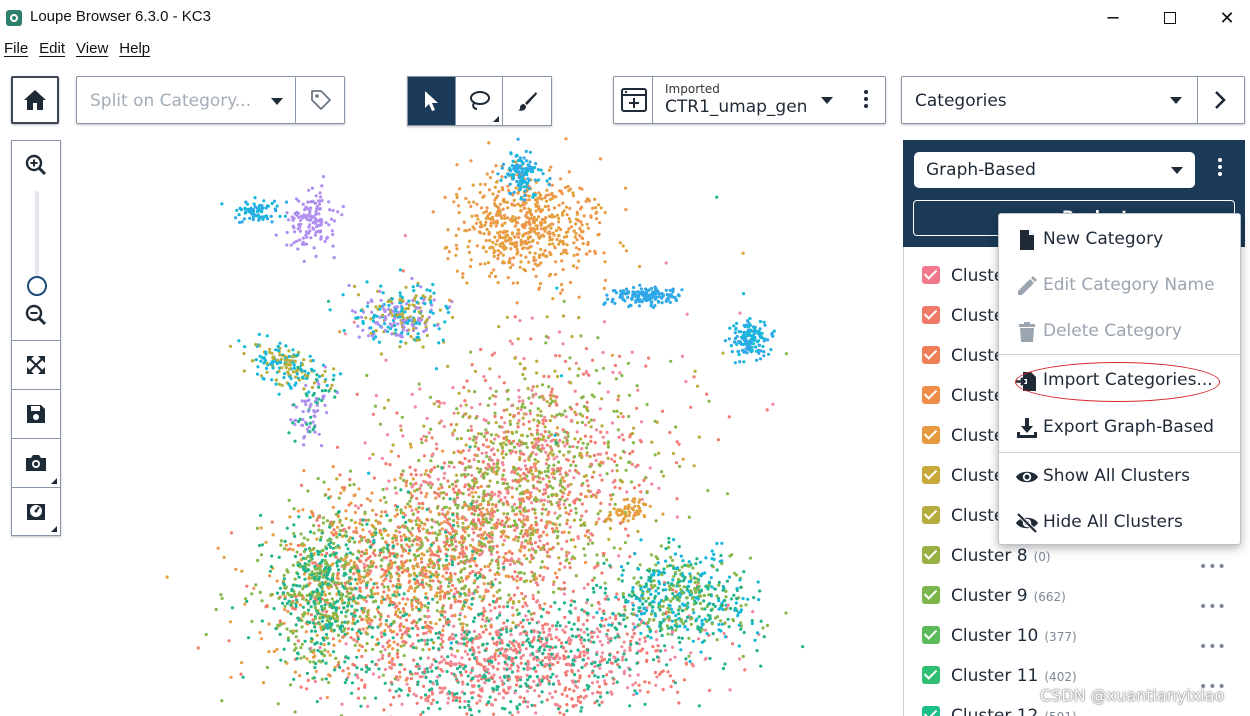 The image size is (1250, 716). What do you see at coordinates (1170, 18) in the screenshot?
I see `maximize-button` at bounding box center [1170, 18].